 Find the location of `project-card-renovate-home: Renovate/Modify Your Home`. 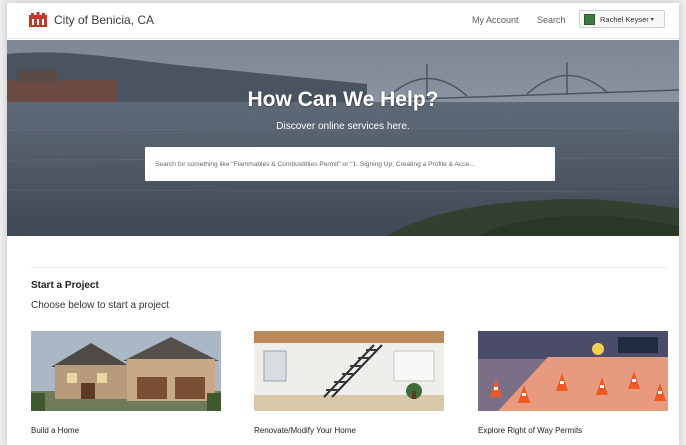

project-card-renovate-home: Renovate/Modify Your Home is located at coordinates (349, 383).